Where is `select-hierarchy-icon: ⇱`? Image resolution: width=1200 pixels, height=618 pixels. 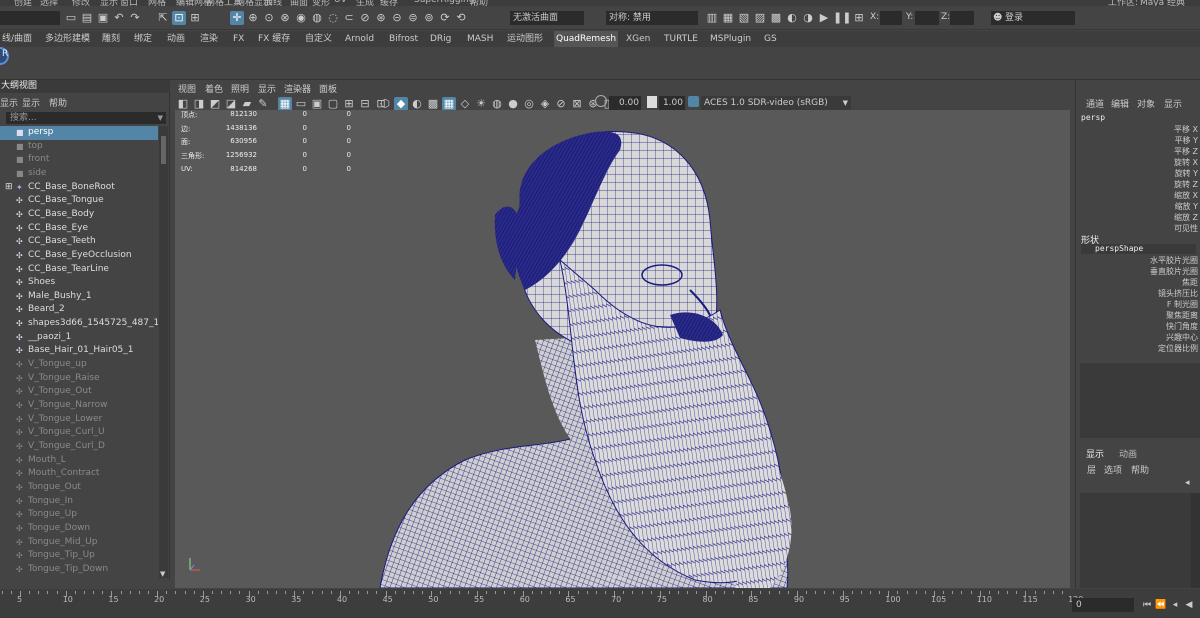
select-hierarchy-icon: ⇱ is located at coordinates (163, 18).